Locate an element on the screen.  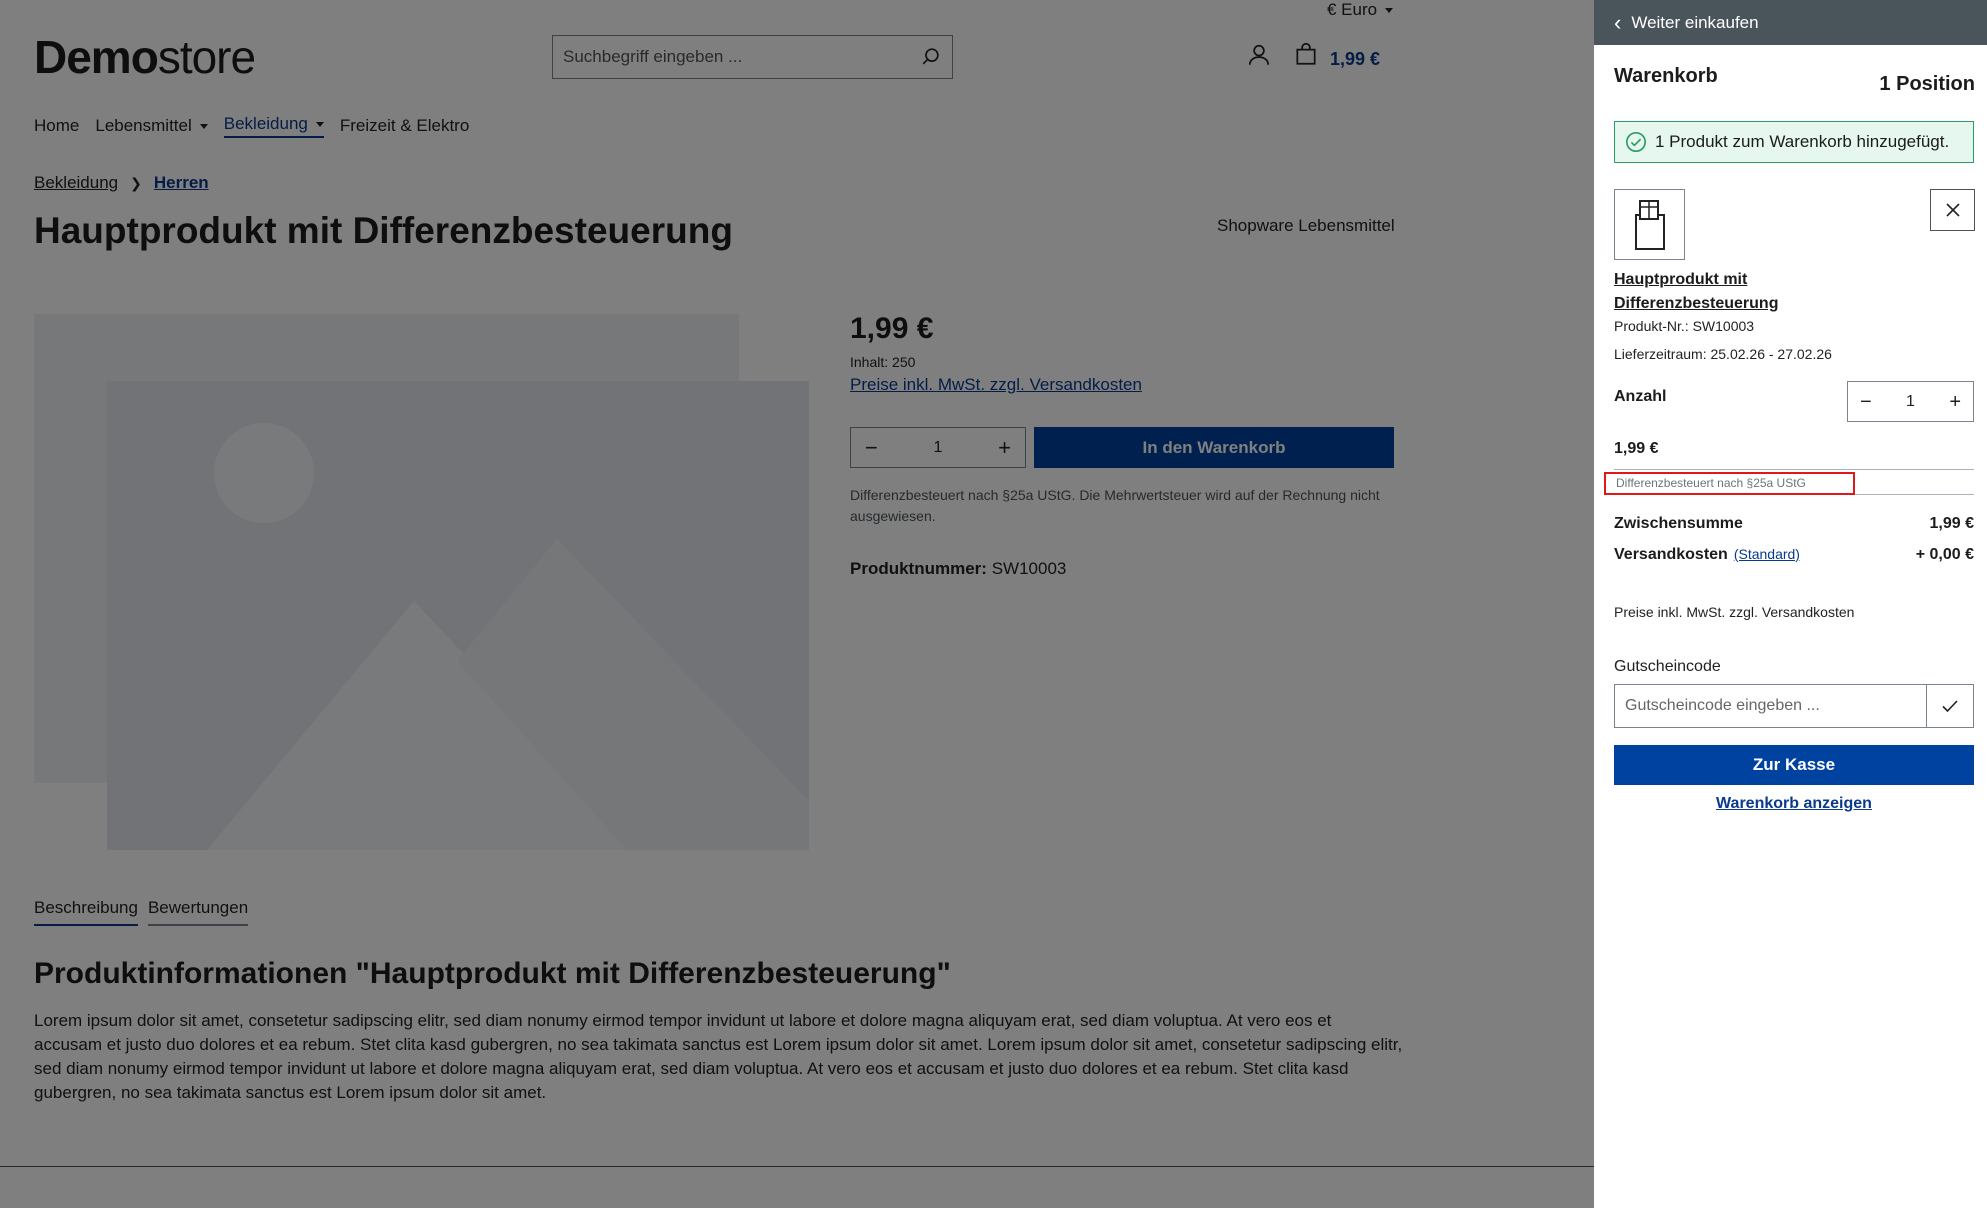
subtotal-label: Zwischensumme is located at coordinates (1678, 523).